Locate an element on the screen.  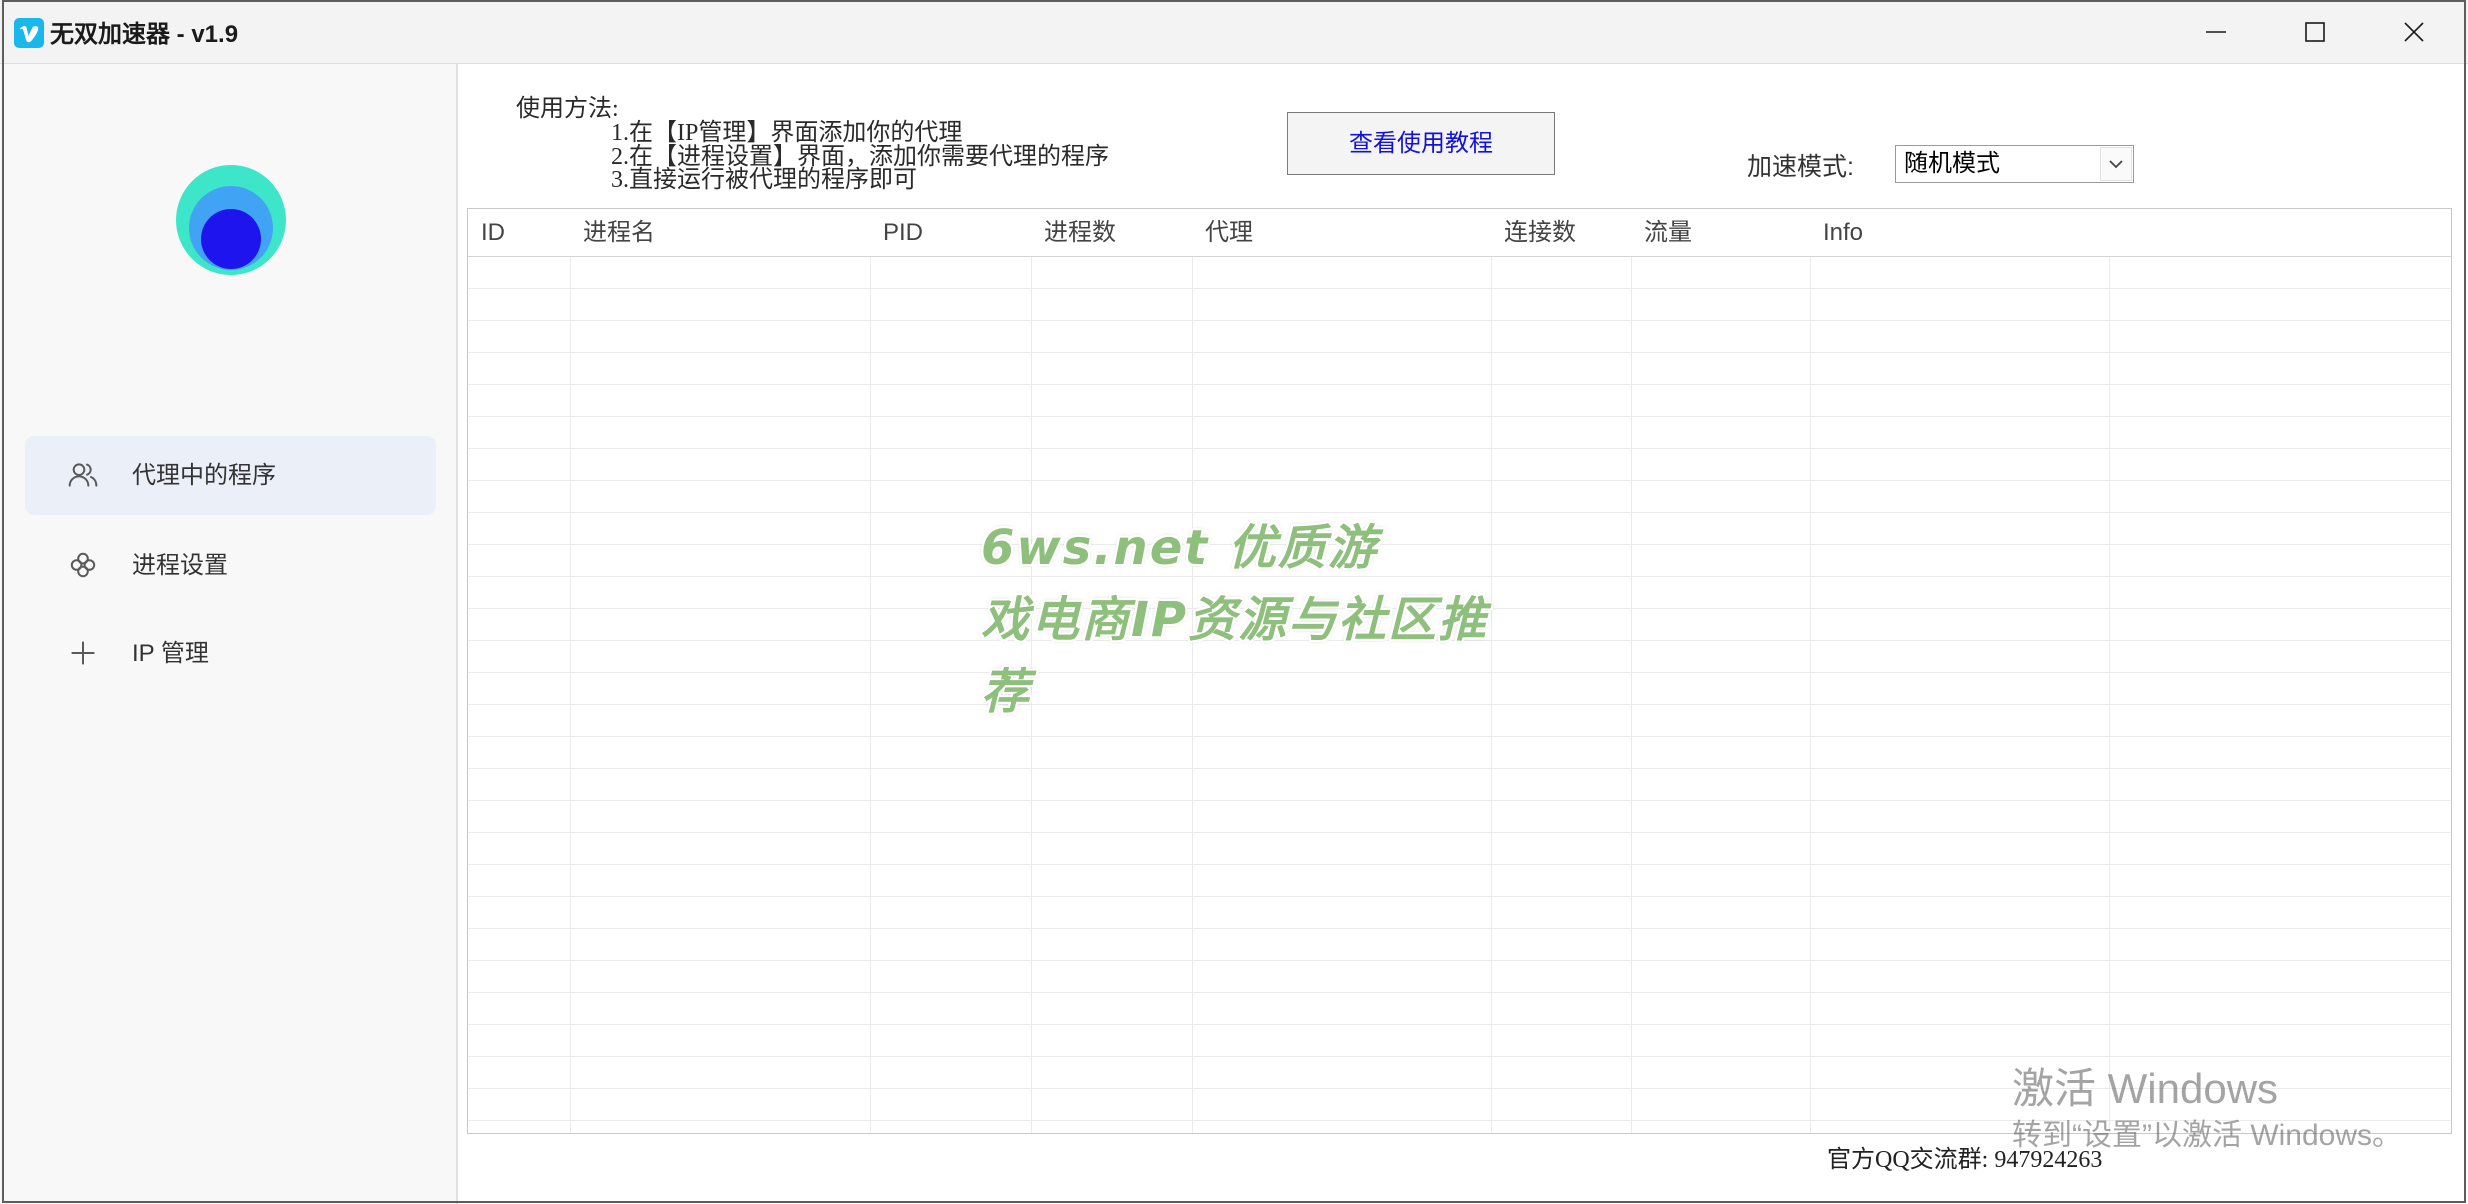
table-header: ID 进程名 PID 进程数 代理 连接数 流量 Info is located at coordinates (1459, 233).